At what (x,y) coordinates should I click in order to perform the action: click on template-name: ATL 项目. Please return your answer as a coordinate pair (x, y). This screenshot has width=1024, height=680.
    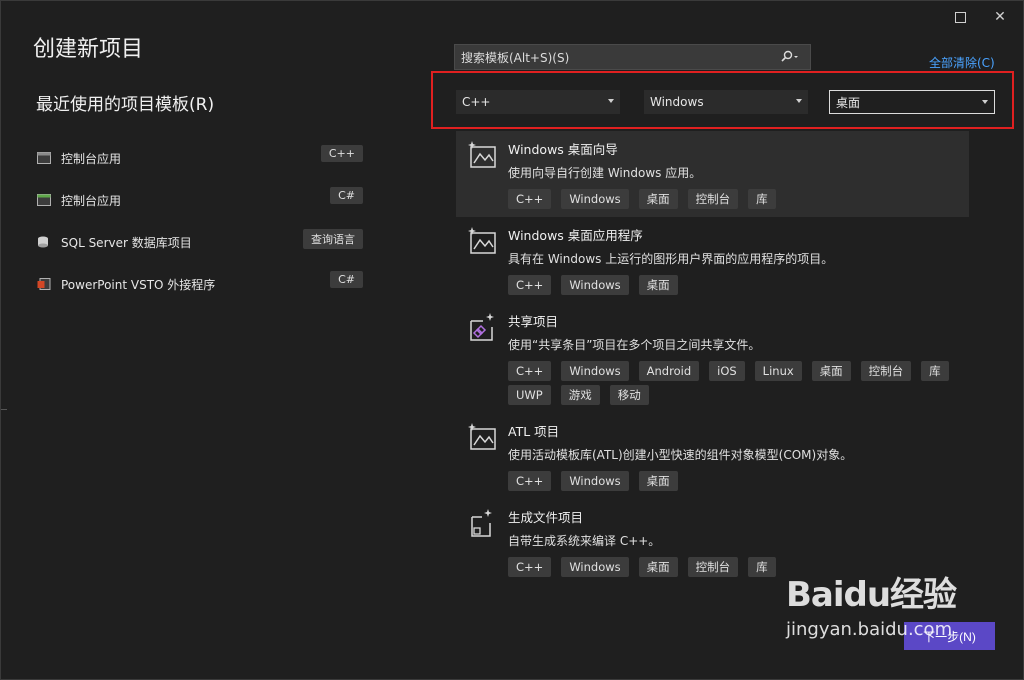
    Looking at the image, I should click on (534, 431).